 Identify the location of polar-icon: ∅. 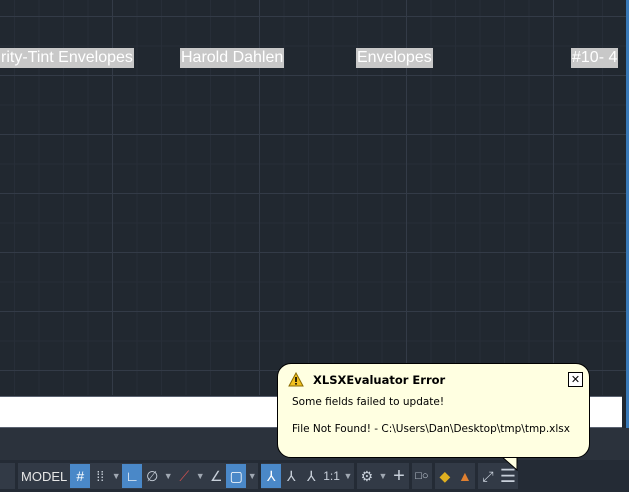
(152, 476).